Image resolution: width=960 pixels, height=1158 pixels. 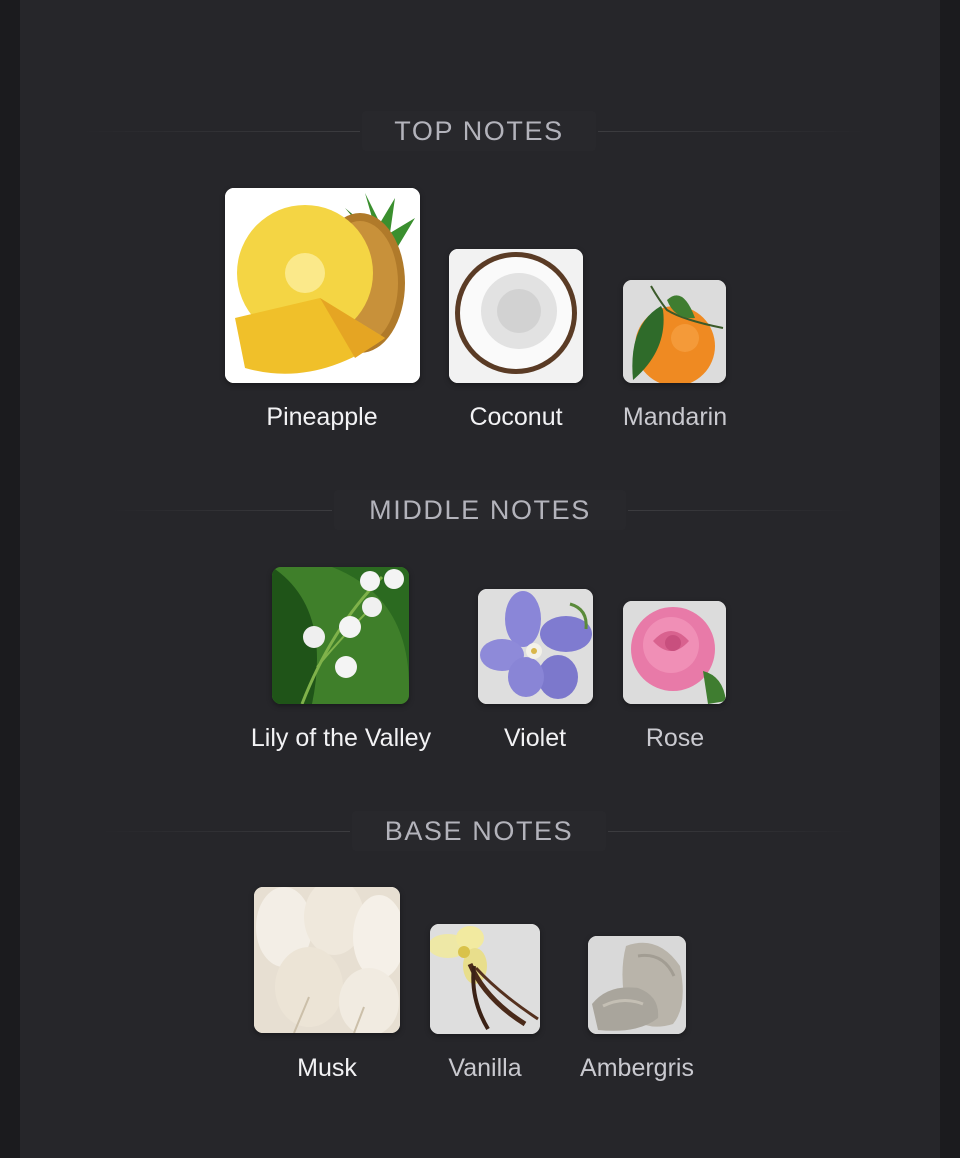 What do you see at coordinates (675, 417) in the screenshot?
I see `note-label: Mandarin` at bounding box center [675, 417].